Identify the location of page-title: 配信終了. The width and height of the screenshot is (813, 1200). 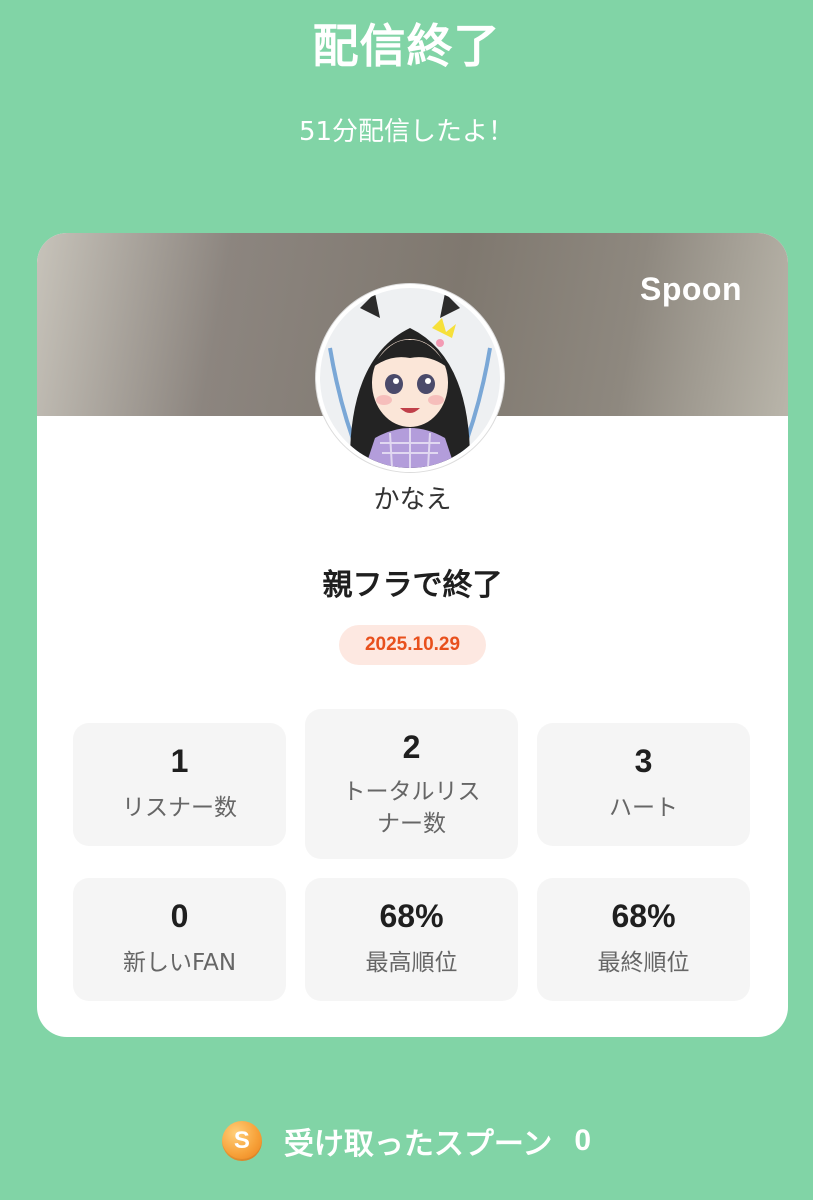
(406, 46).